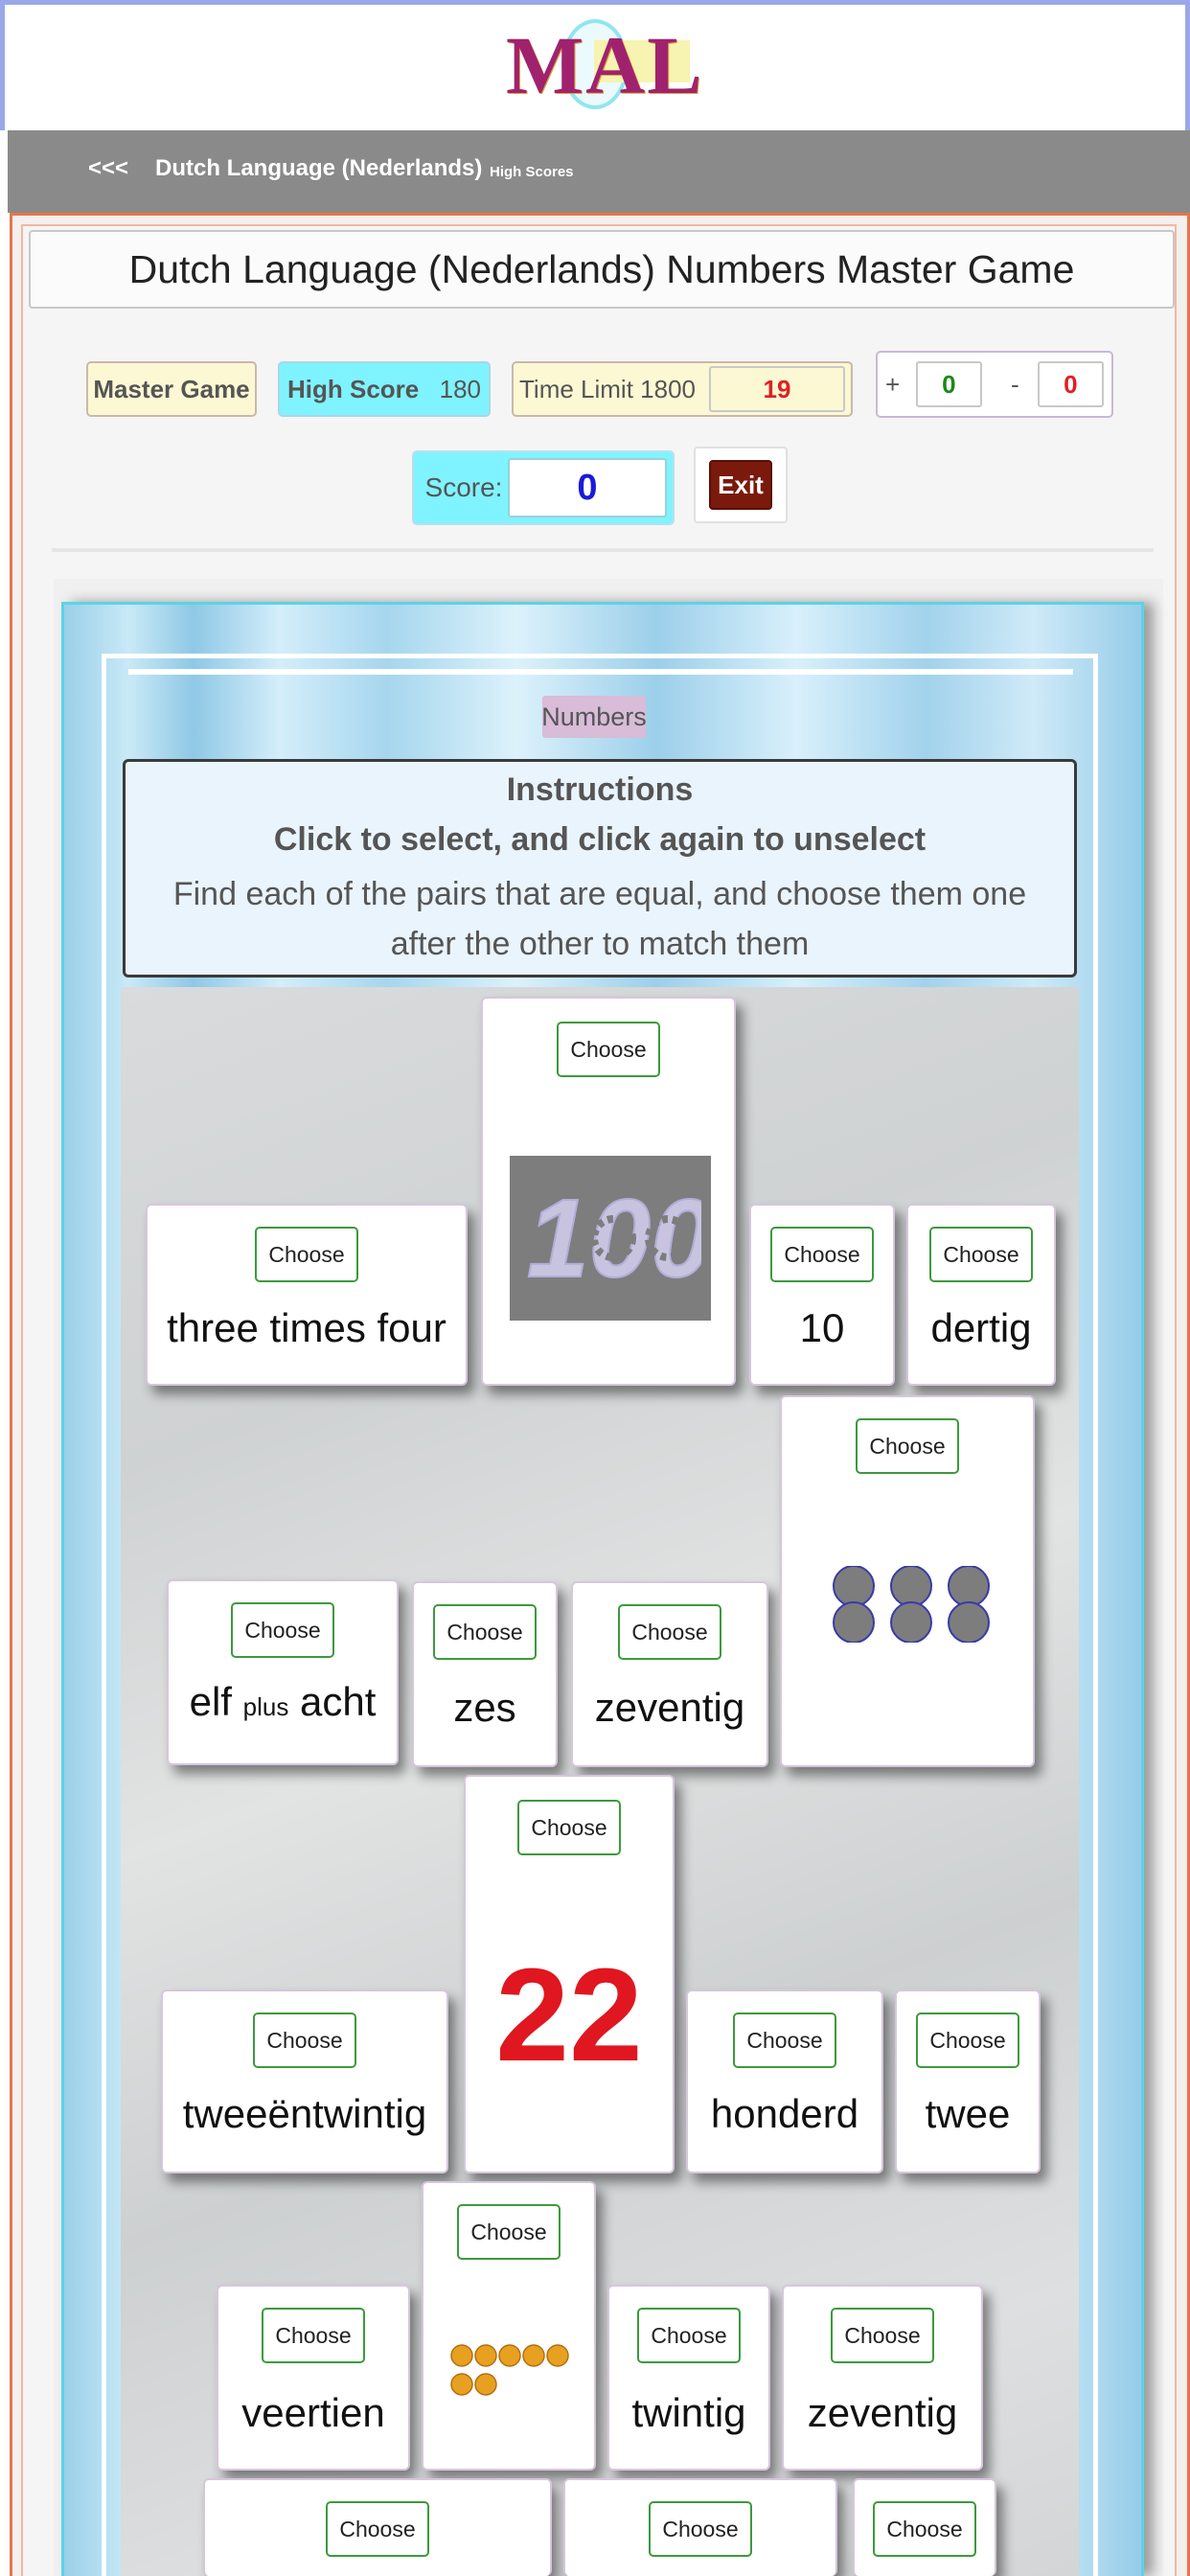  I want to click on card-big-number: 22, so click(569, 2015).